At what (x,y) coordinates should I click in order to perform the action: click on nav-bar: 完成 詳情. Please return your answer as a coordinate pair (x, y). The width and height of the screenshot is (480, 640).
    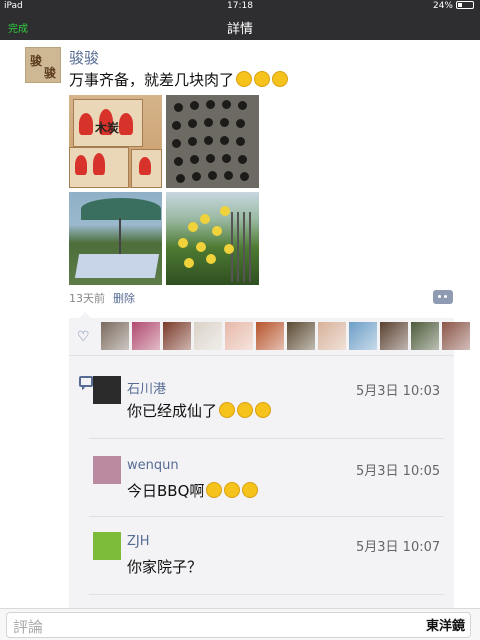
    Looking at the image, I should click on (240, 27).